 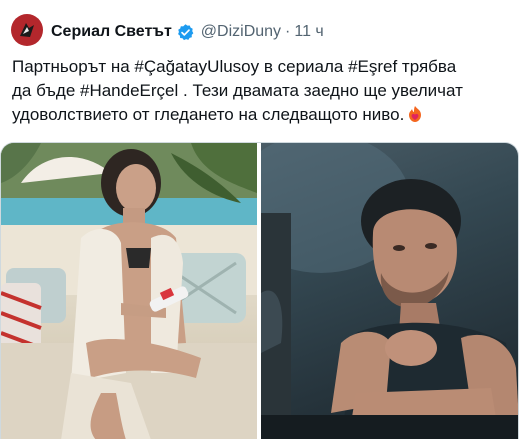 What do you see at coordinates (415, 114) in the screenshot?
I see `fire-heart-emoji` at bounding box center [415, 114].